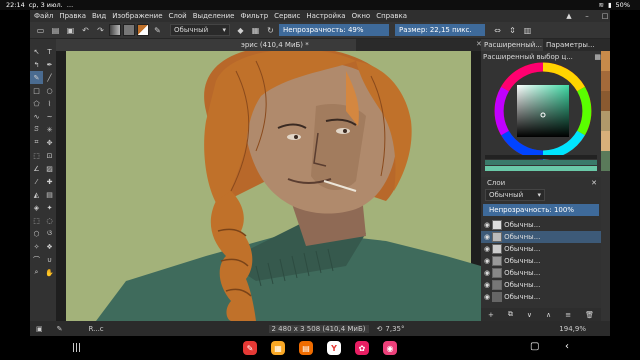  I want to click on menu-select: Выделение, so click(214, 16).